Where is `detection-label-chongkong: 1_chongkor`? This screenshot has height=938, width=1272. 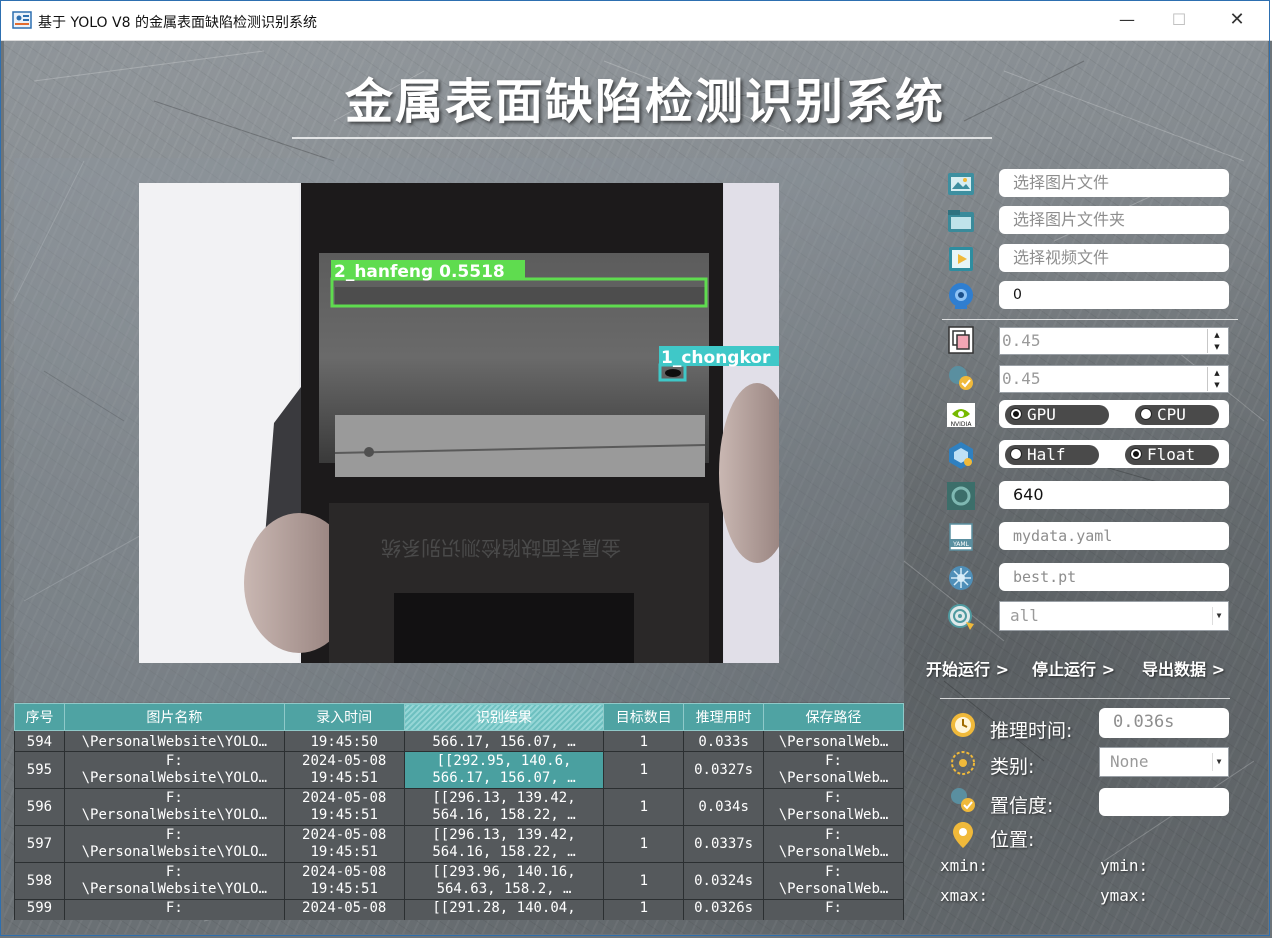 detection-label-chongkong: 1_chongkor is located at coordinates (716, 358).